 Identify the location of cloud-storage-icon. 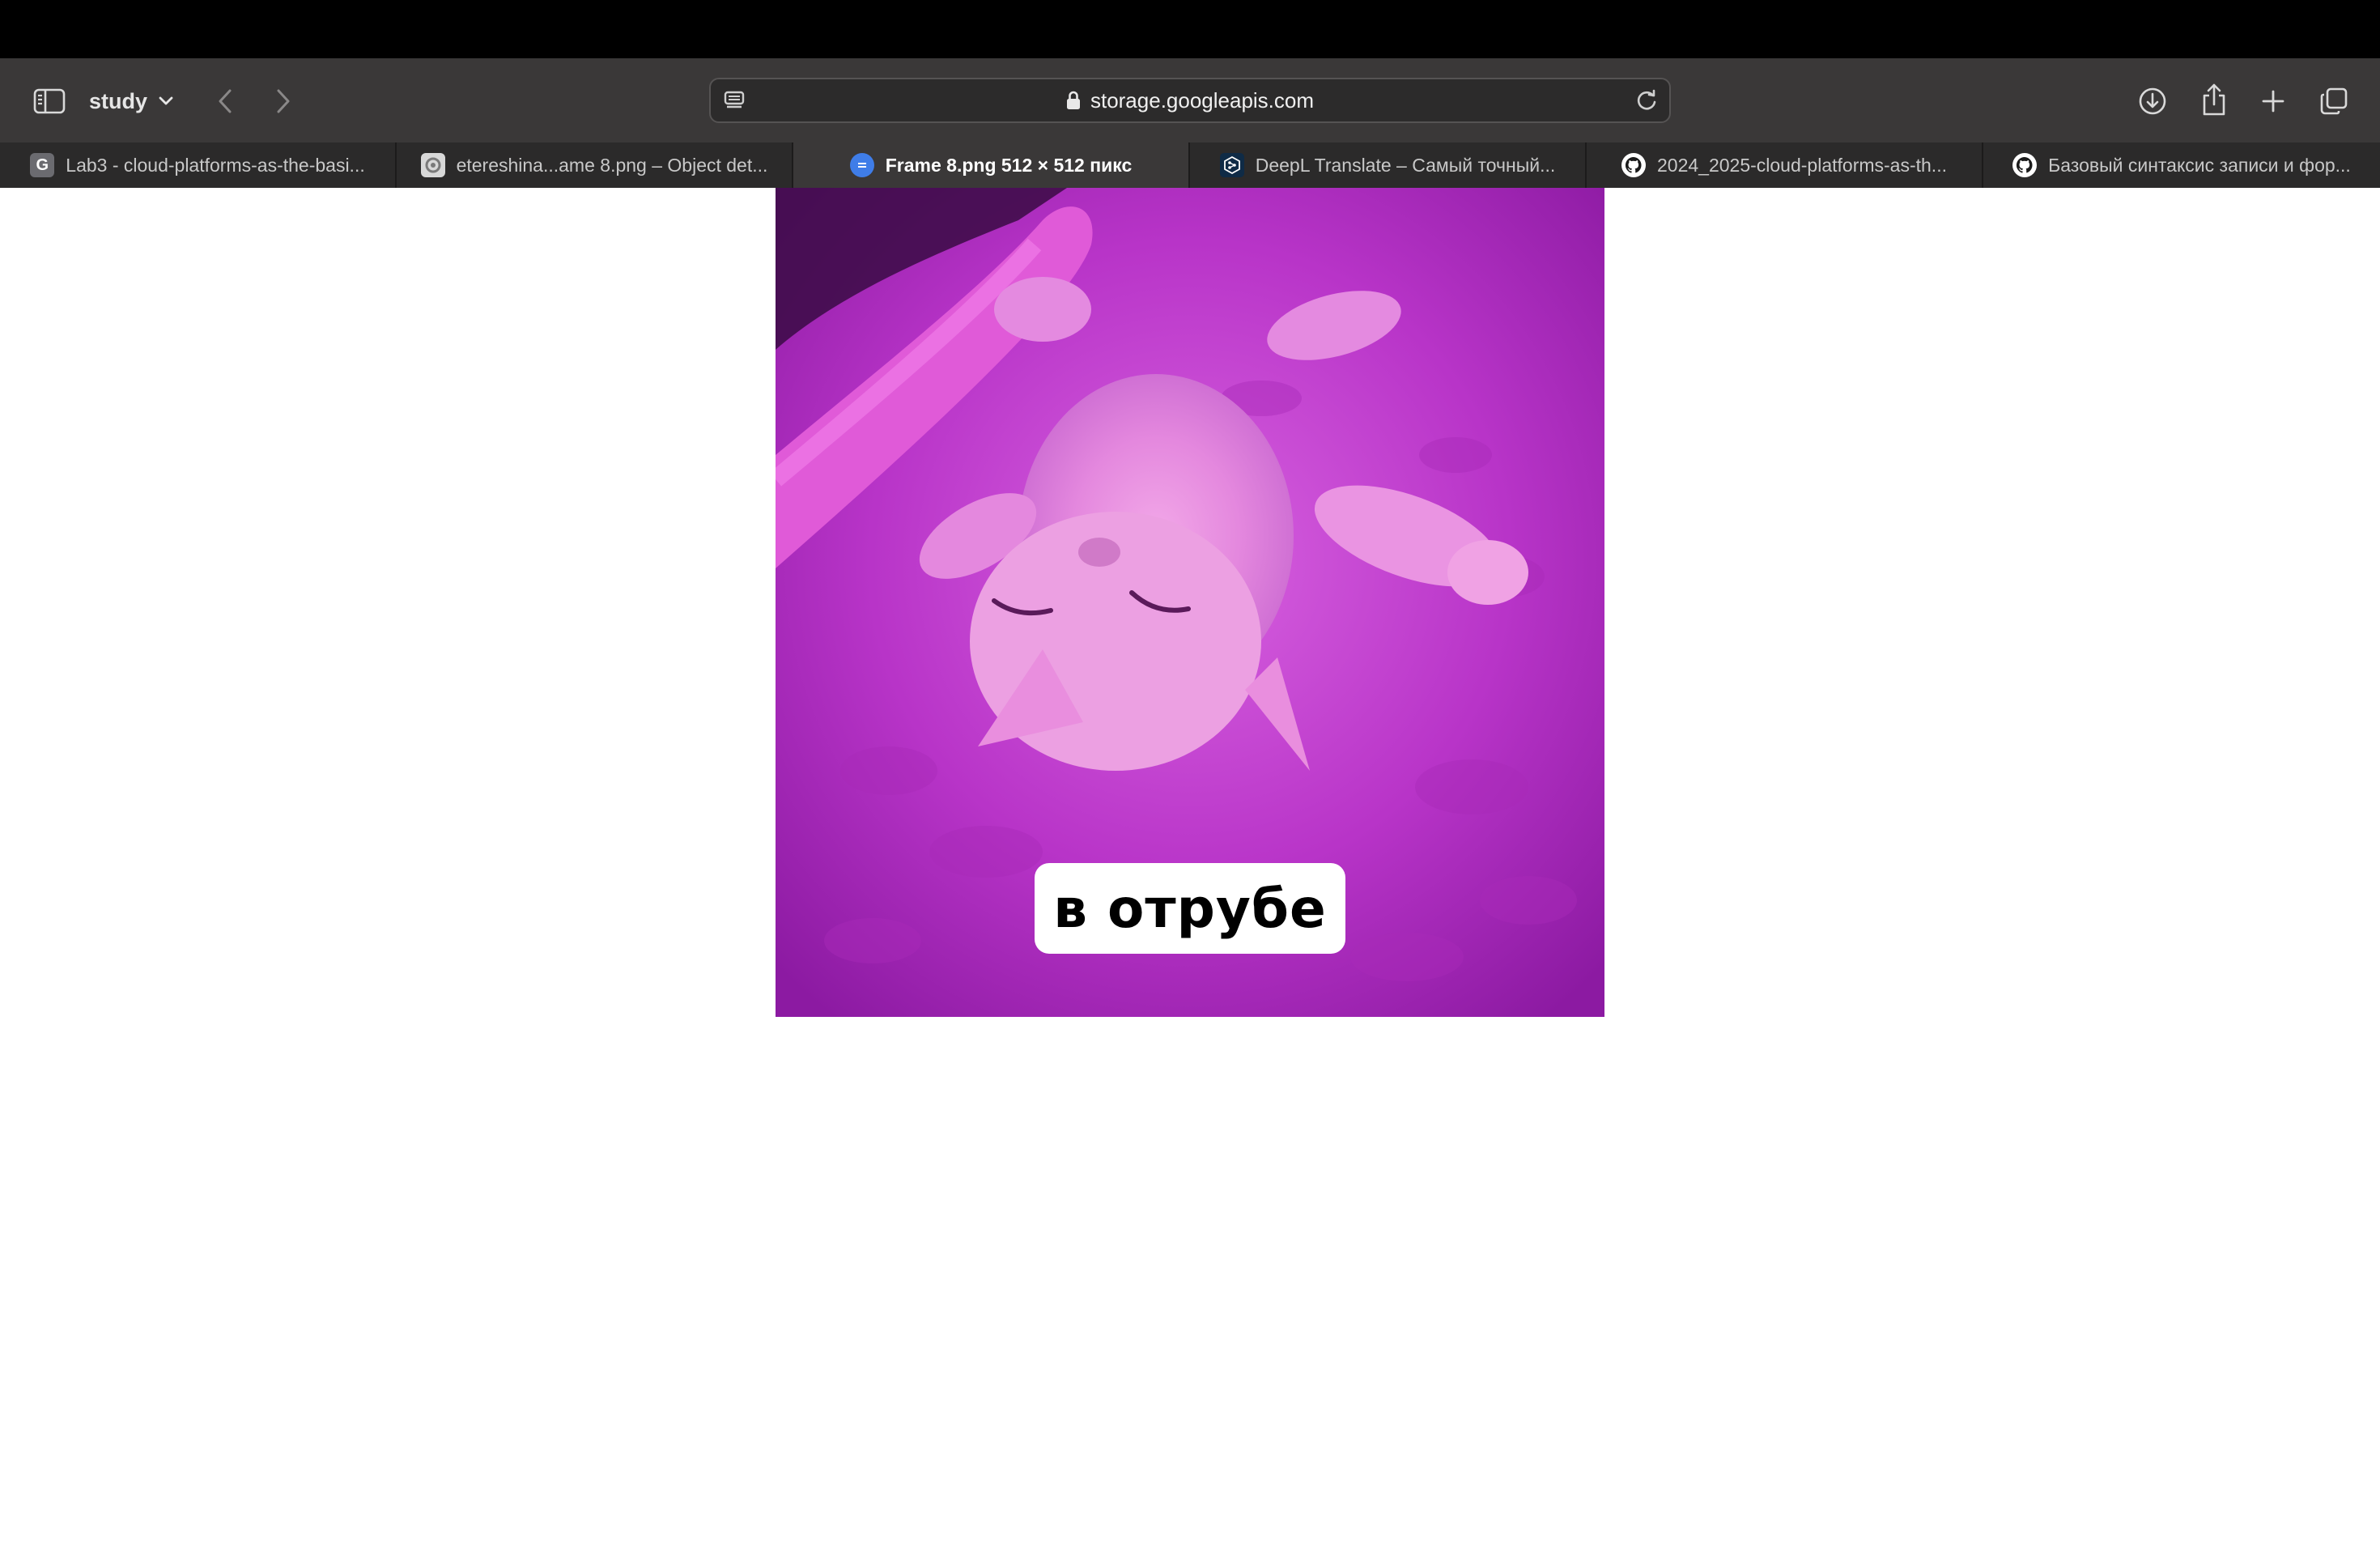
(861, 165).